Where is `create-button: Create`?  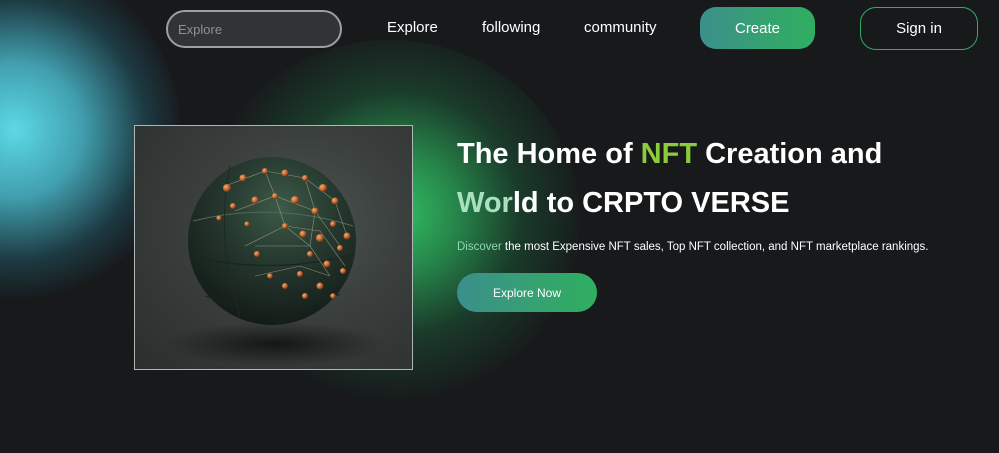 create-button: Create is located at coordinates (757, 28).